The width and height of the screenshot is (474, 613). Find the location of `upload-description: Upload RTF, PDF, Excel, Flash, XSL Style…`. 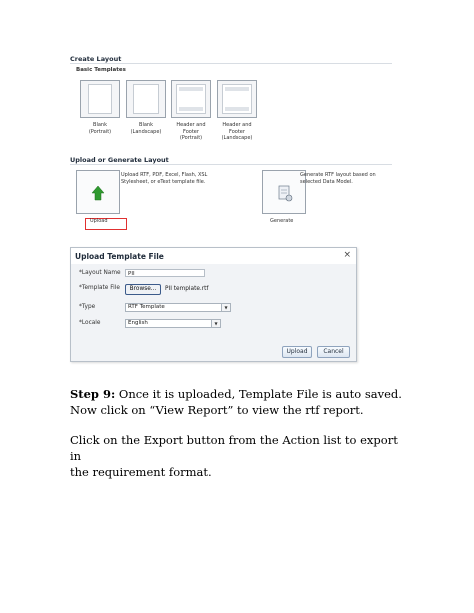

upload-description: Upload RTF, PDF, Excel, Flash, XSL Style… is located at coordinates (171, 179).